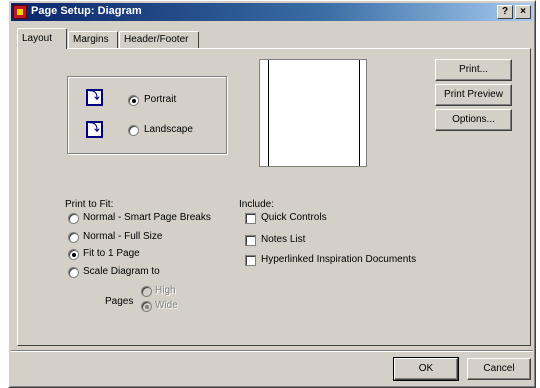 Image resolution: width=540 pixels, height=388 pixels. Describe the element at coordinates (111, 253) in the screenshot. I see `fit-to-one-page-label: Fit to 1 Page` at that location.